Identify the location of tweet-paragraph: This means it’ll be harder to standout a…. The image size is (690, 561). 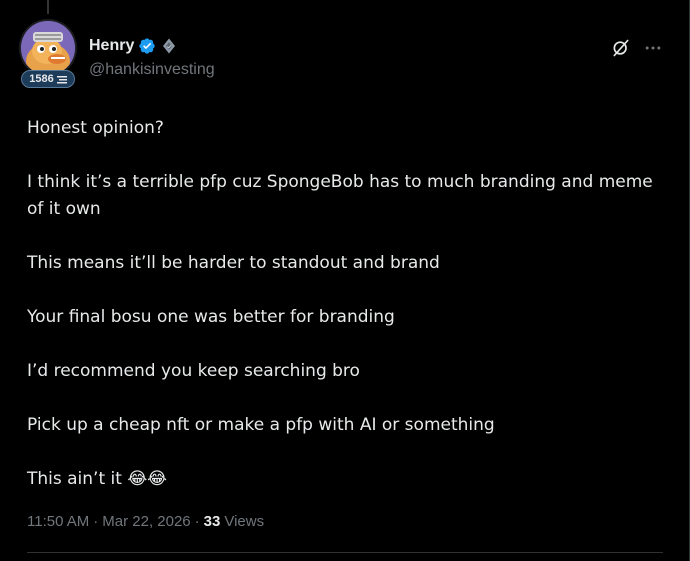
(233, 263).